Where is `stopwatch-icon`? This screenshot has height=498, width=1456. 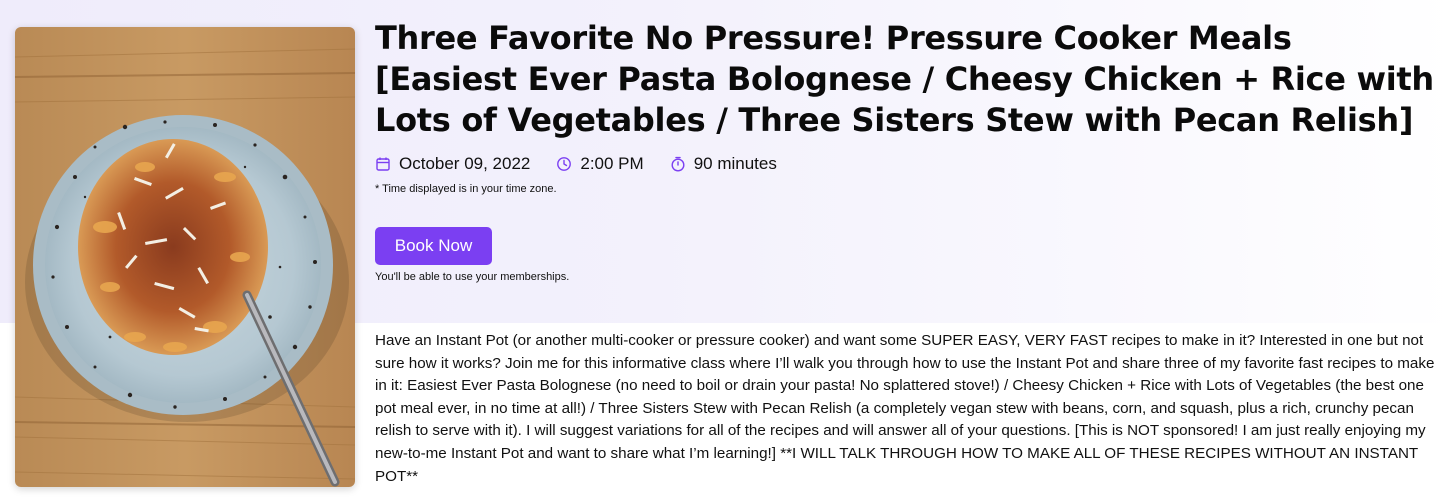
stopwatch-icon is located at coordinates (678, 164).